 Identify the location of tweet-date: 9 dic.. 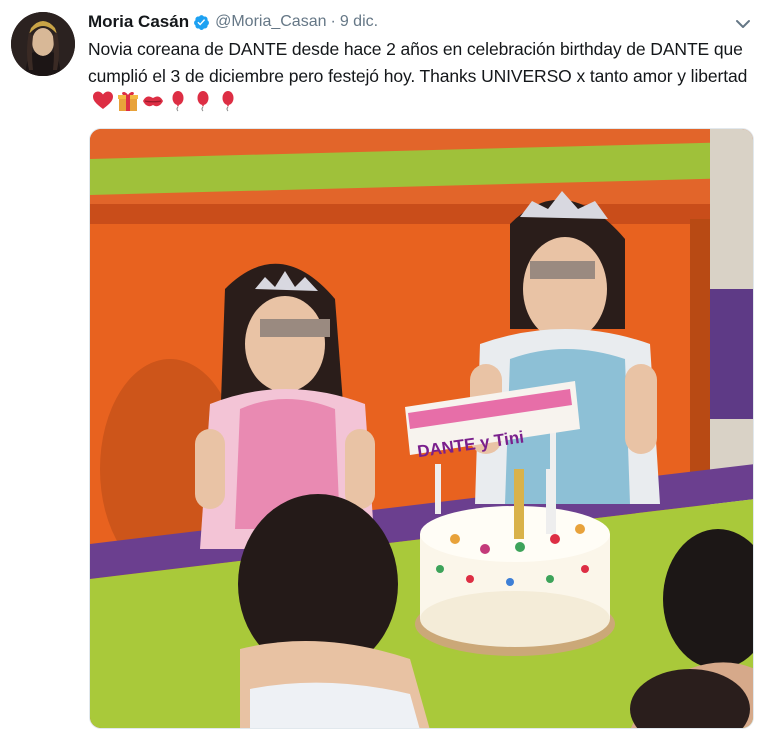
(359, 22).